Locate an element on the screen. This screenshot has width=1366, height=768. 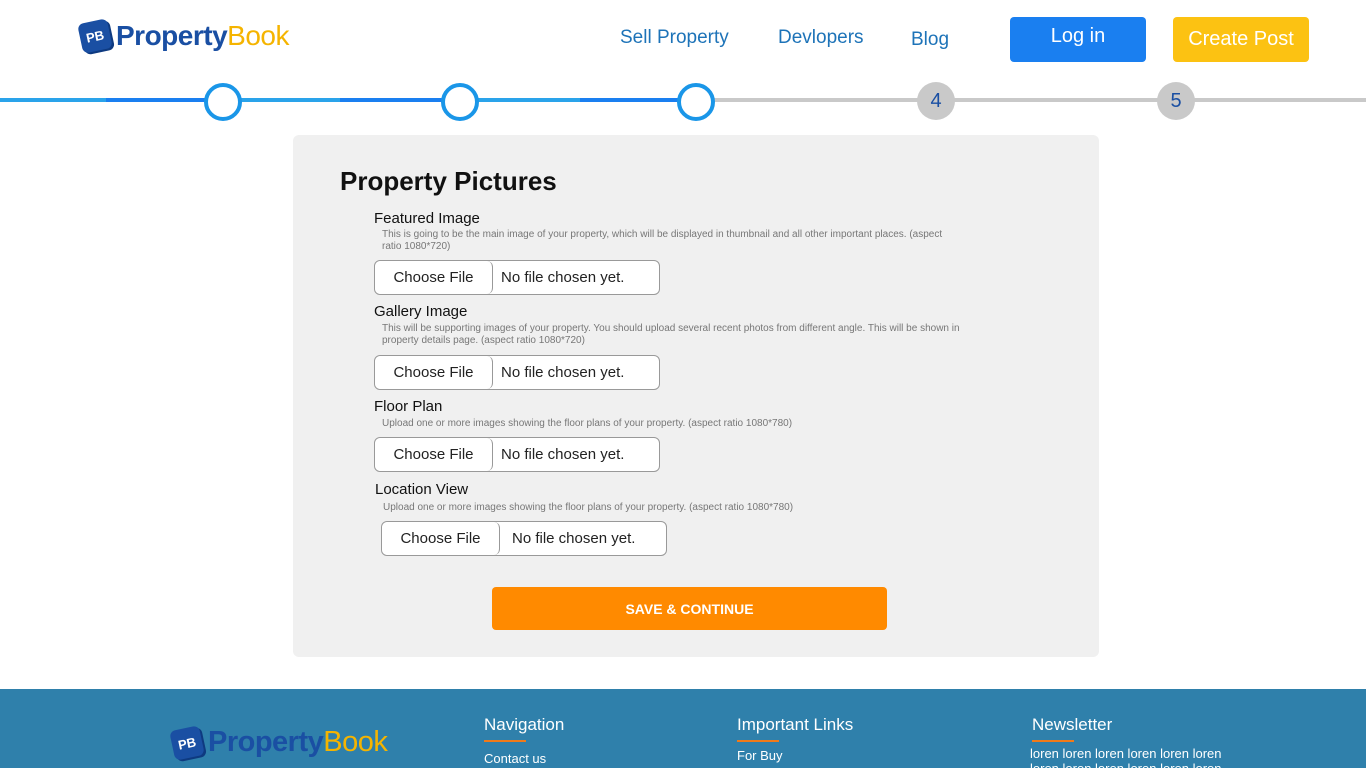
step-3-circle is located at coordinates (696, 102).